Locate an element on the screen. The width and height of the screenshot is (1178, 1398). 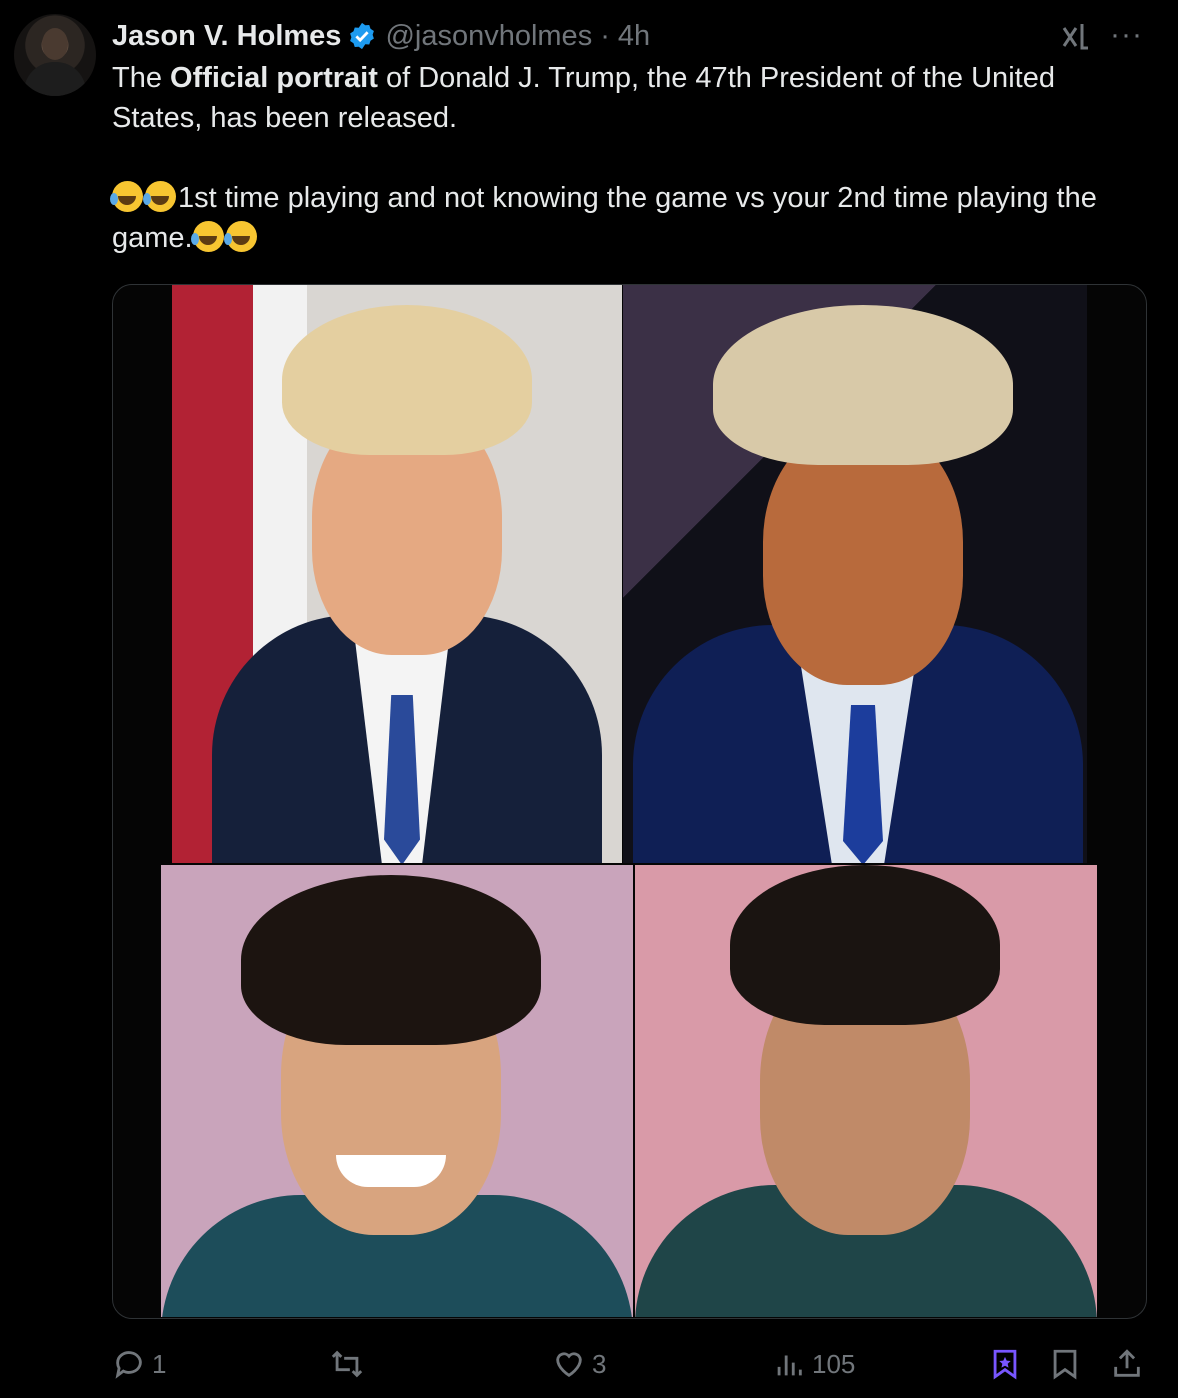
post-time: 4h is located at coordinates (634, 36).